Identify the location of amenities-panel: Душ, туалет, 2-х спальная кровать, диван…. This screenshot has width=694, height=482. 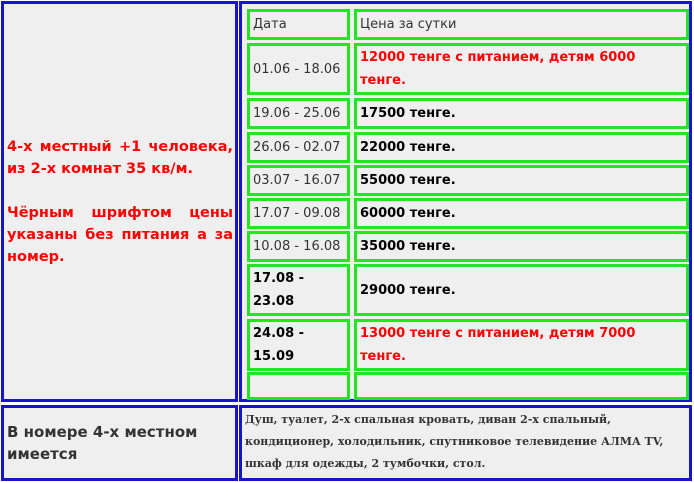
(465, 443).